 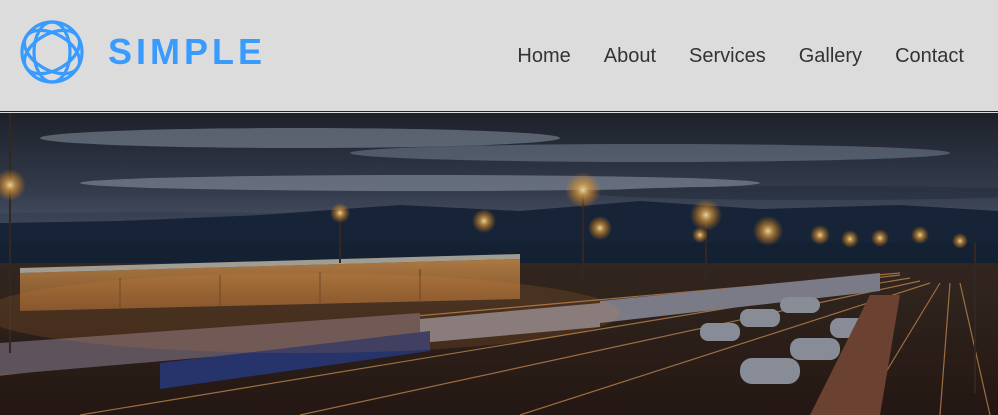 I want to click on nav-item-about: About, so click(x=630, y=56).